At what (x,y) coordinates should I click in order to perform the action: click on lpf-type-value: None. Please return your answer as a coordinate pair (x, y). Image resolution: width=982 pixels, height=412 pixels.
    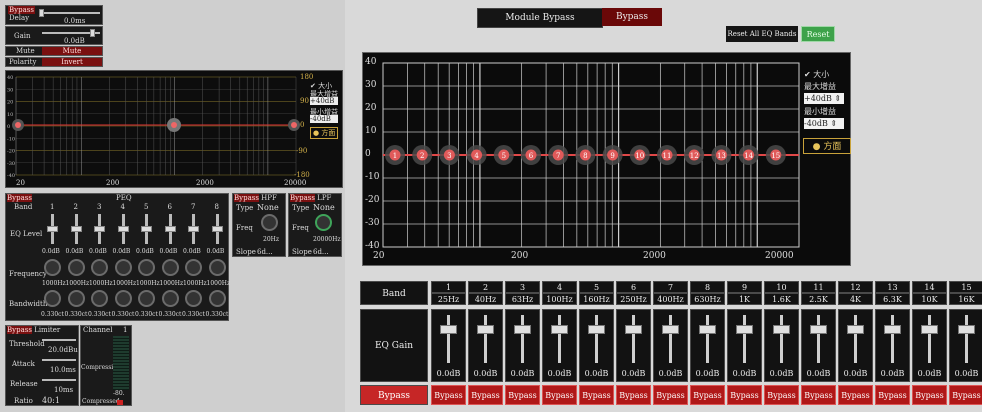
    Looking at the image, I should click on (324, 207).